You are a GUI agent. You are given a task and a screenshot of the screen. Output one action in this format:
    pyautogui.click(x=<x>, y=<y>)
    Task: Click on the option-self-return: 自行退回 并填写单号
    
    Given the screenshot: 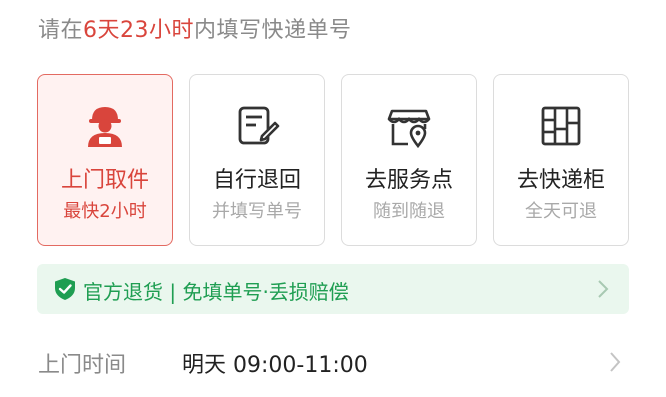 What is the action you would take?
    pyautogui.click(x=257, y=160)
    